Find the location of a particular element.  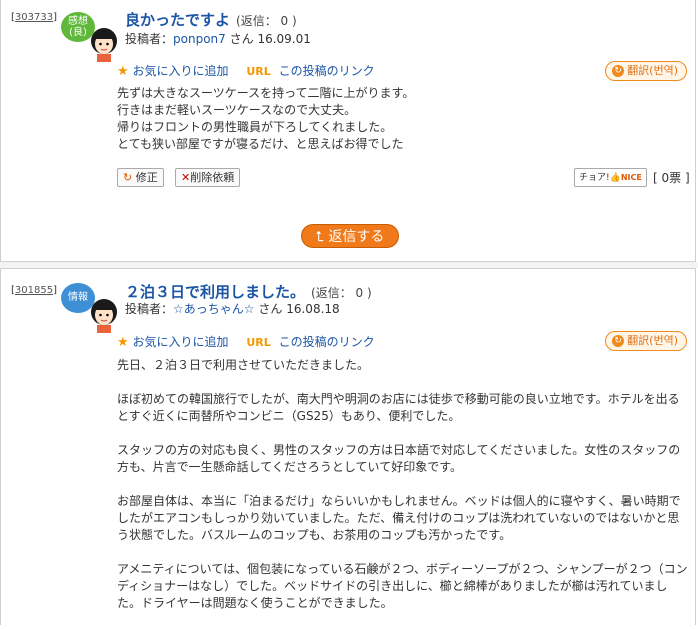

vote-count: [ 0票 ] is located at coordinates (671, 178).